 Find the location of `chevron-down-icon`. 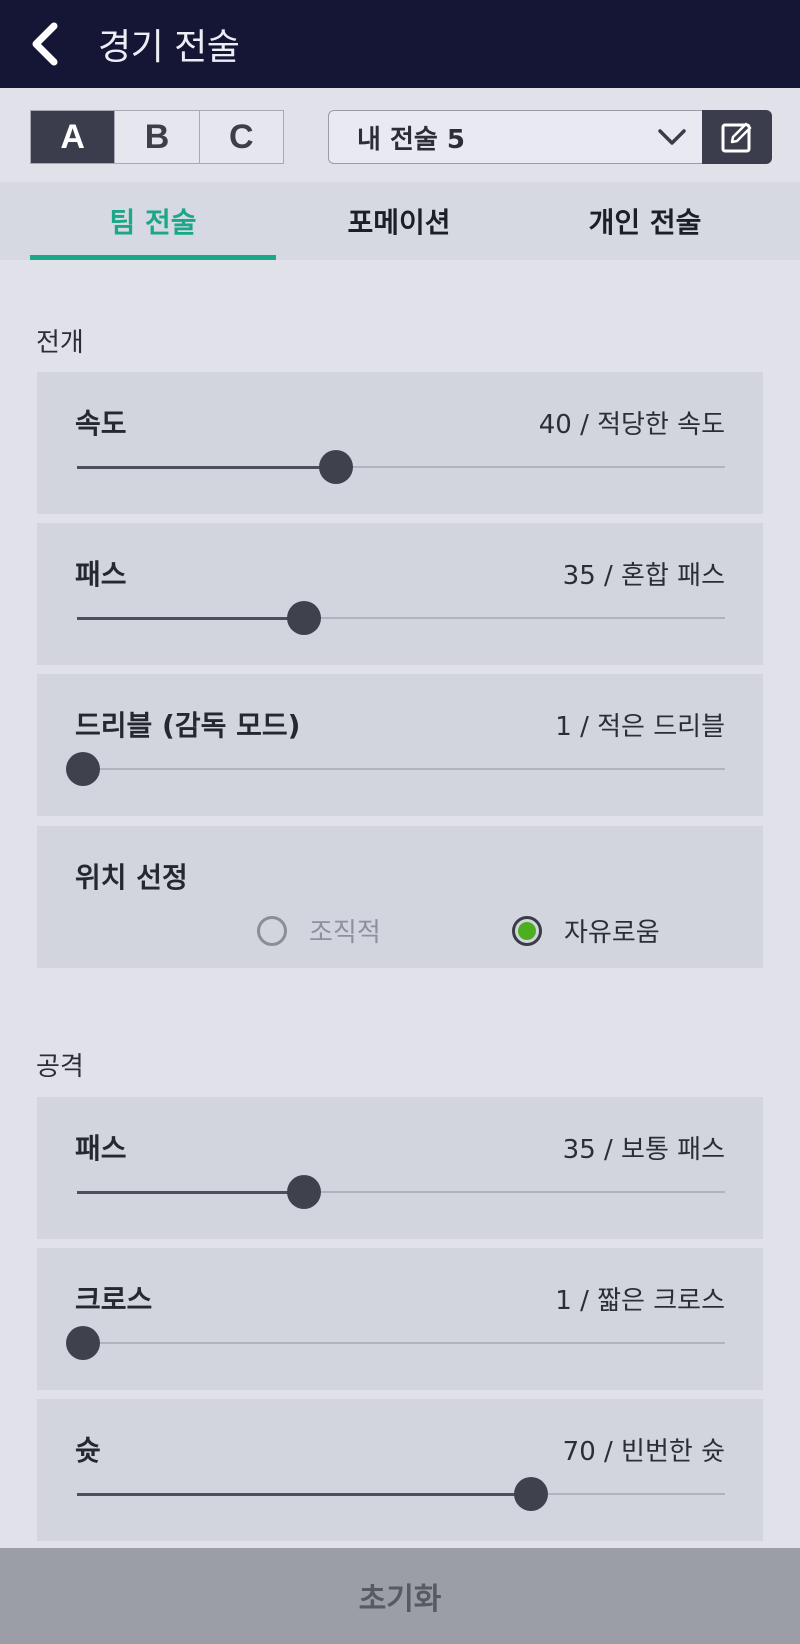

chevron-down-icon is located at coordinates (672, 137).